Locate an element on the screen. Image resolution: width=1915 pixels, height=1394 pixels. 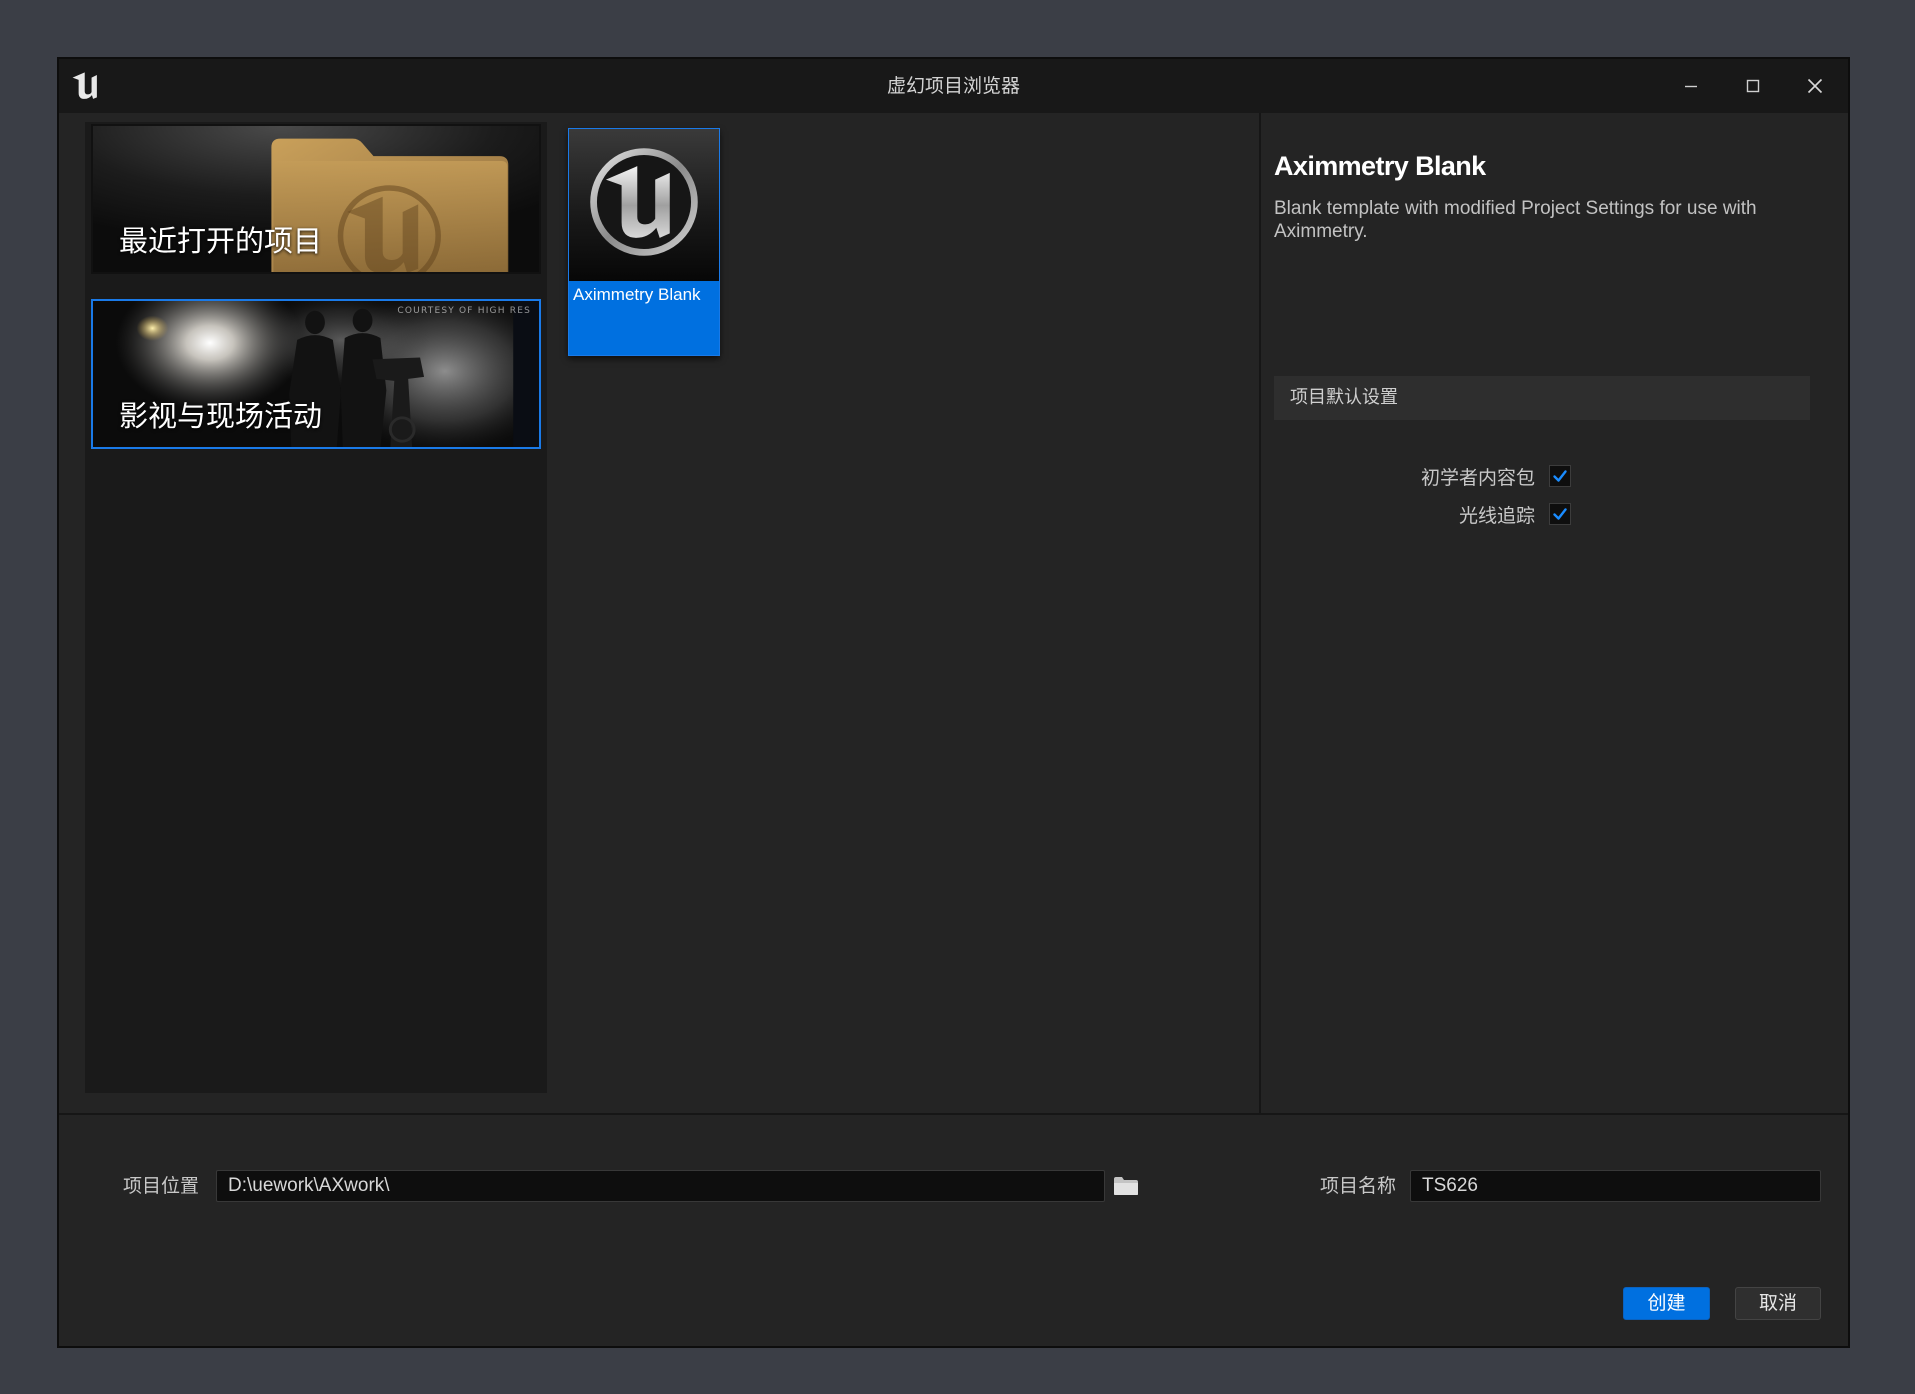
person-1-head is located at coordinates (315, 322).